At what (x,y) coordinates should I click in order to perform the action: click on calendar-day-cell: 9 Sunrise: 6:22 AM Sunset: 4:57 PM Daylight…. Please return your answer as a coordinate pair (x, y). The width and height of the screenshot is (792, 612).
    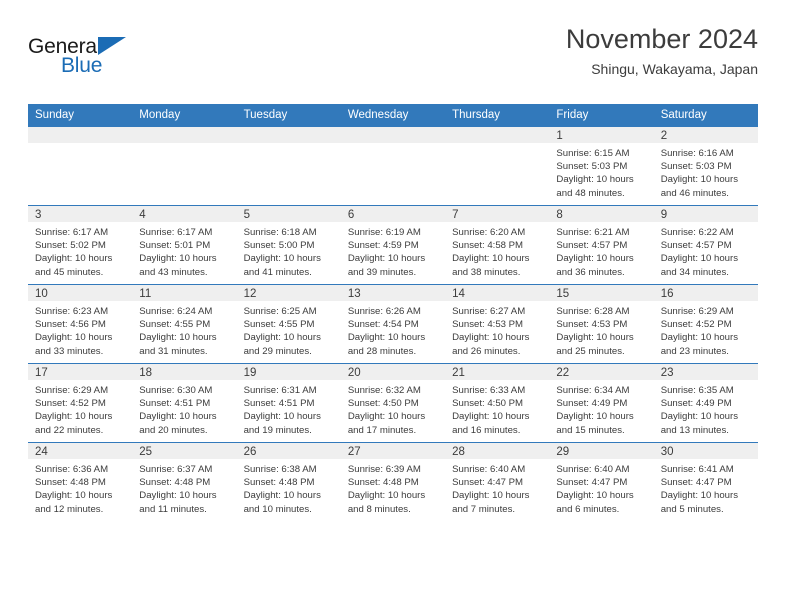
    Looking at the image, I should click on (705, 245).